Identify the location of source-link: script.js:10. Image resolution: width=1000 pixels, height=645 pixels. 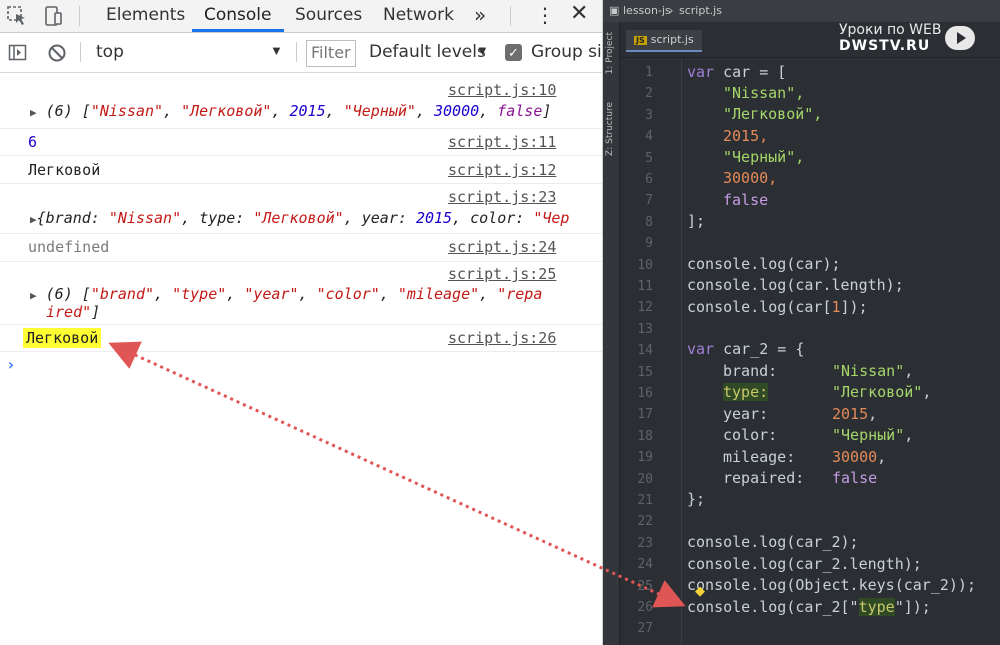
(502, 90).